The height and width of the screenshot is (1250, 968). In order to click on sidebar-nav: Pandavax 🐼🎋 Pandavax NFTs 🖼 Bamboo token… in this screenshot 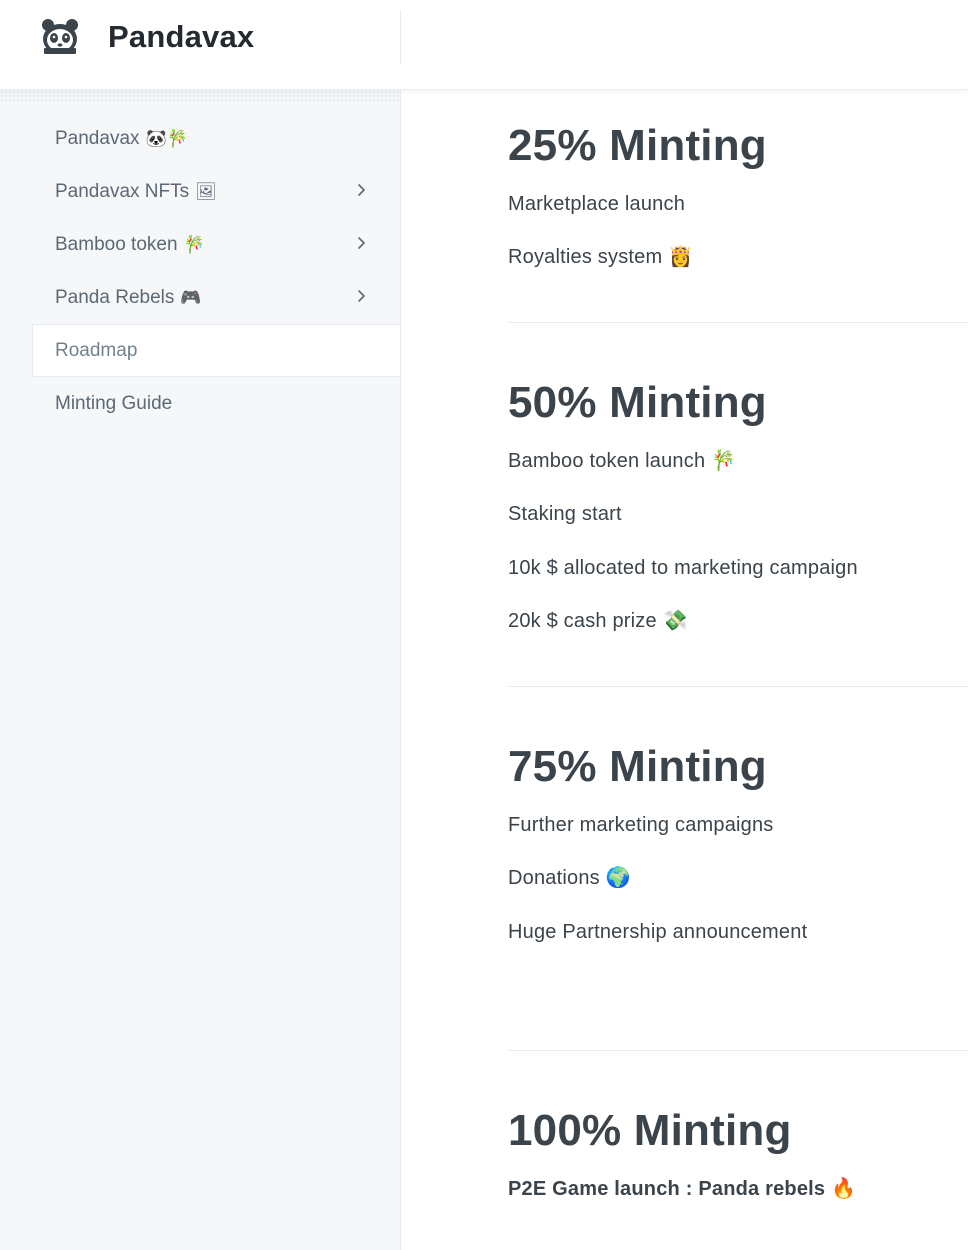, I will do `click(216, 271)`.